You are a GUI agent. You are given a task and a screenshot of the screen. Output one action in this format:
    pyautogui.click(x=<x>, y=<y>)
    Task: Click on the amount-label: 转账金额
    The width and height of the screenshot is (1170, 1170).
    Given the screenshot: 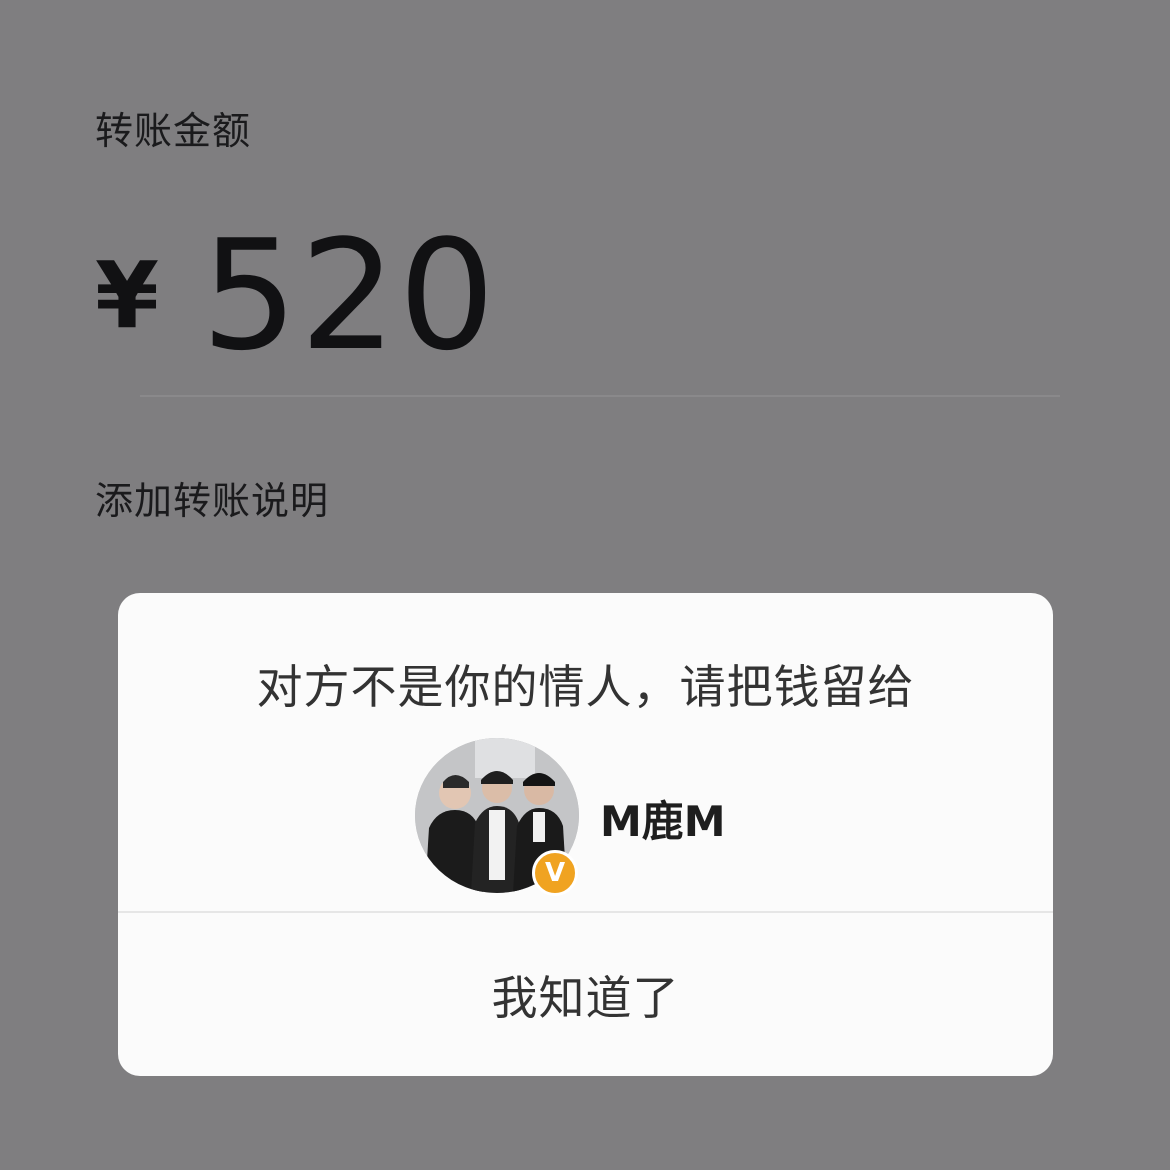 What is the action you would take?
    pyautogui.click(x=173, y=131)
    